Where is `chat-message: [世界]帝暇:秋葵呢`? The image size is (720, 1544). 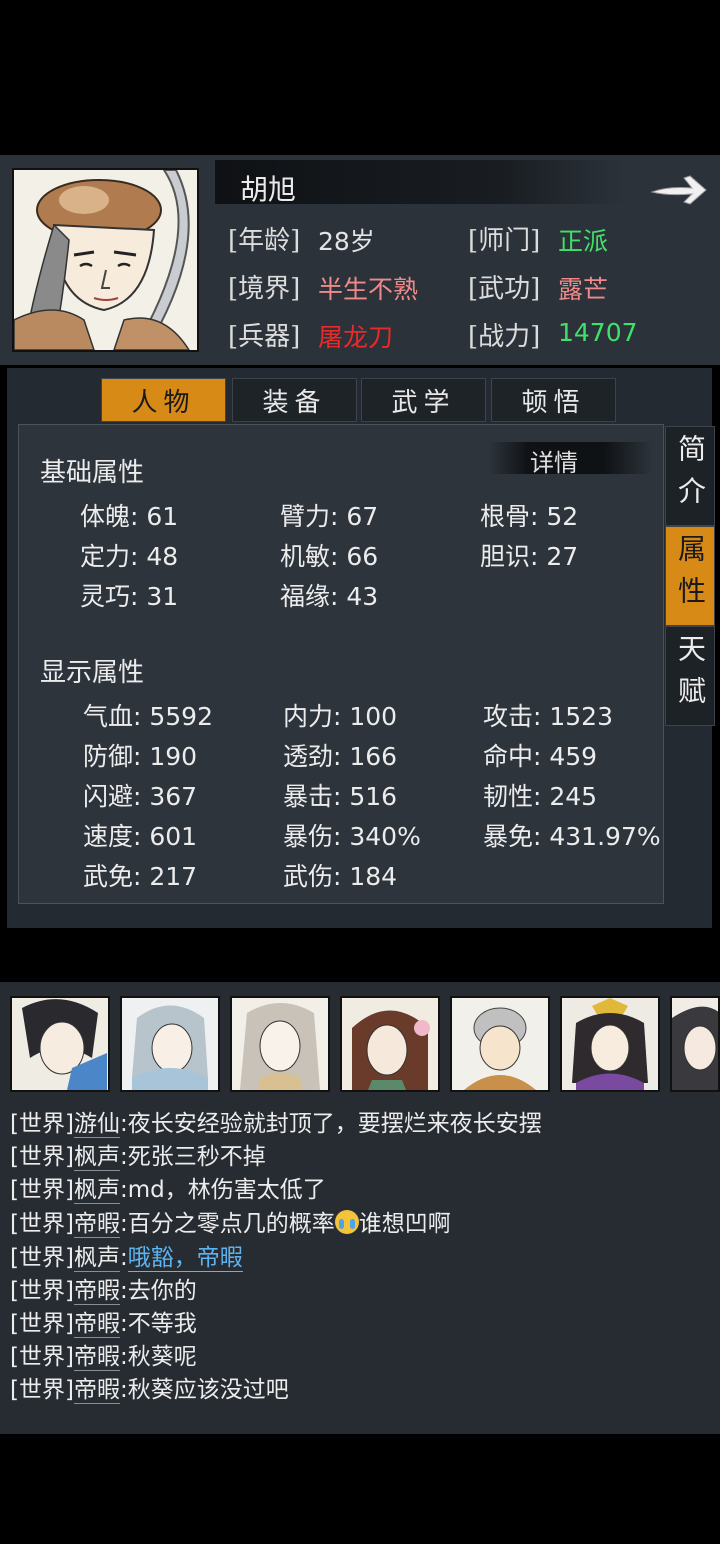 chat-message: [世界]帝暇:秋葵呢 is located at coordinates (103, 1354).